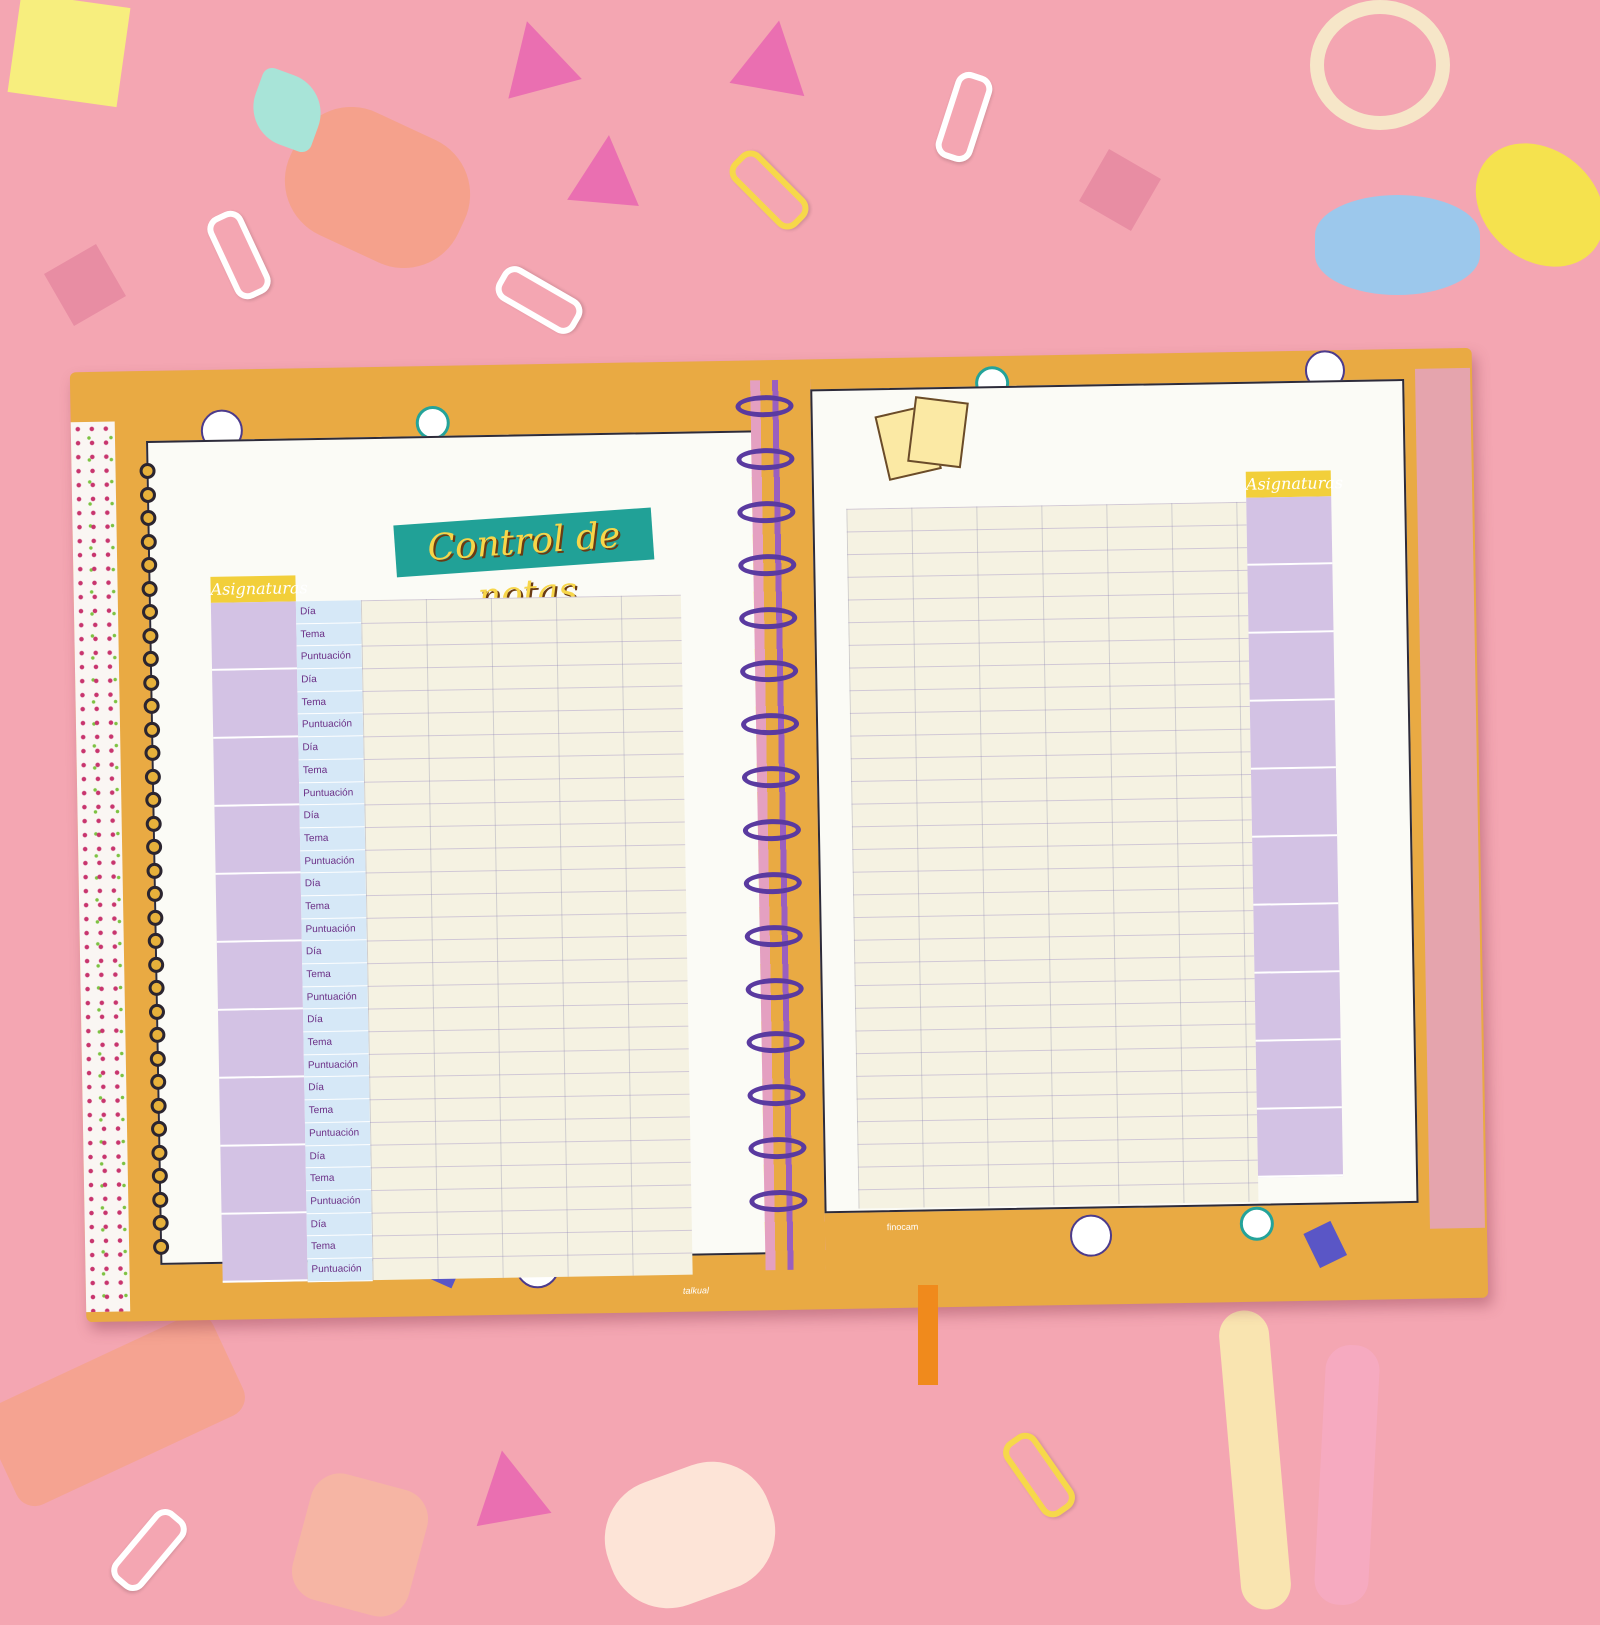 The width and height of the screenshot is (1600, 1625). Describe the element at coordinates (1347, 1475) in the screenshot. I see `pen-pink` at that location.